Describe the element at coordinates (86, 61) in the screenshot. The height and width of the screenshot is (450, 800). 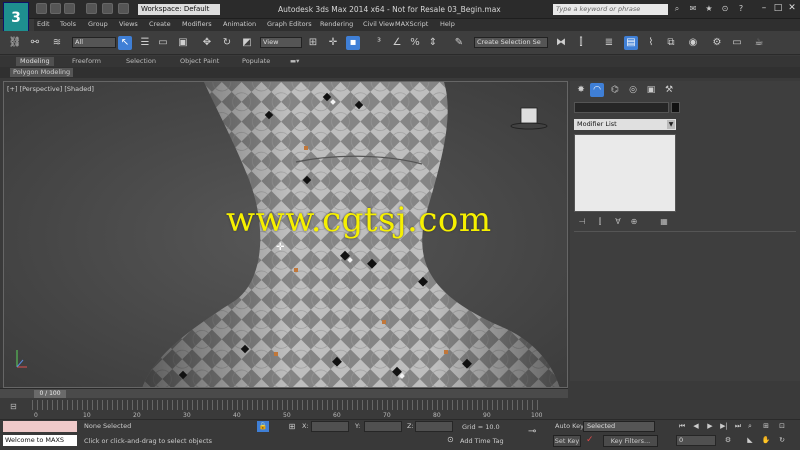
I see `ribbon-tab-freeform: Freeform` at that location.